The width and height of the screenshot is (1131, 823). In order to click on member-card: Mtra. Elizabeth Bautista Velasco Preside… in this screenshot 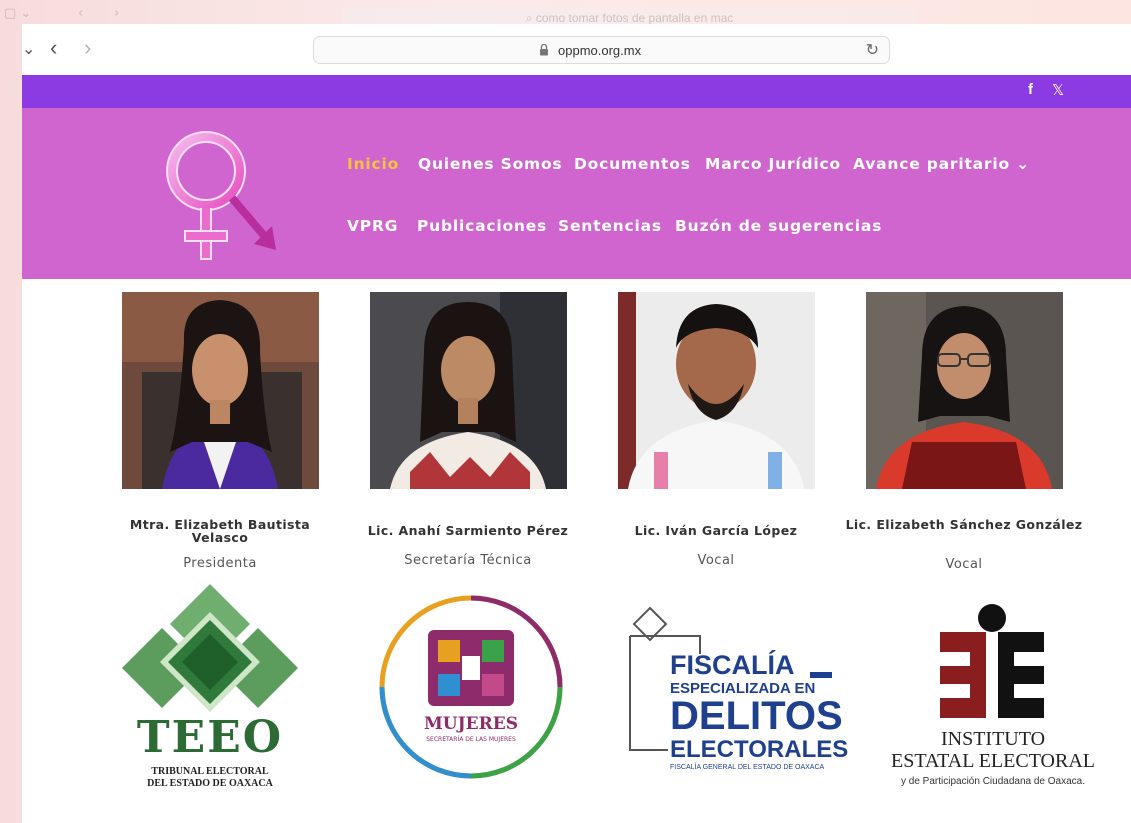, I will do `click(220, 431)`.